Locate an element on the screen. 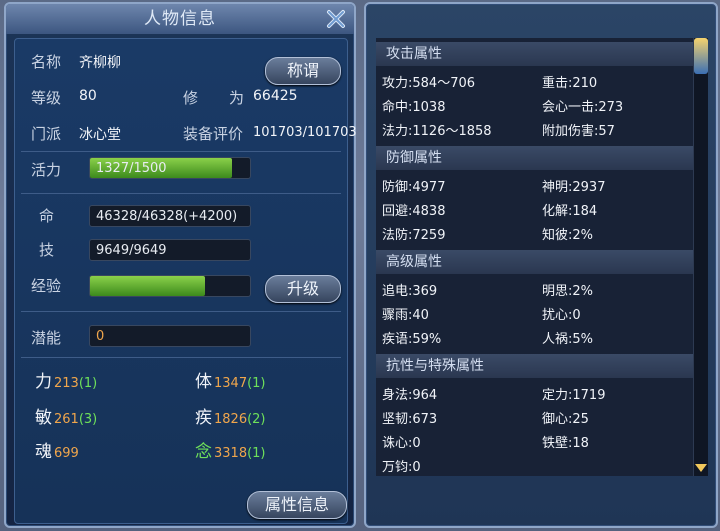 This screenshot has width=720, height=531. stat-toughness: 坚韧:673 is located at coordinates (410, 419).